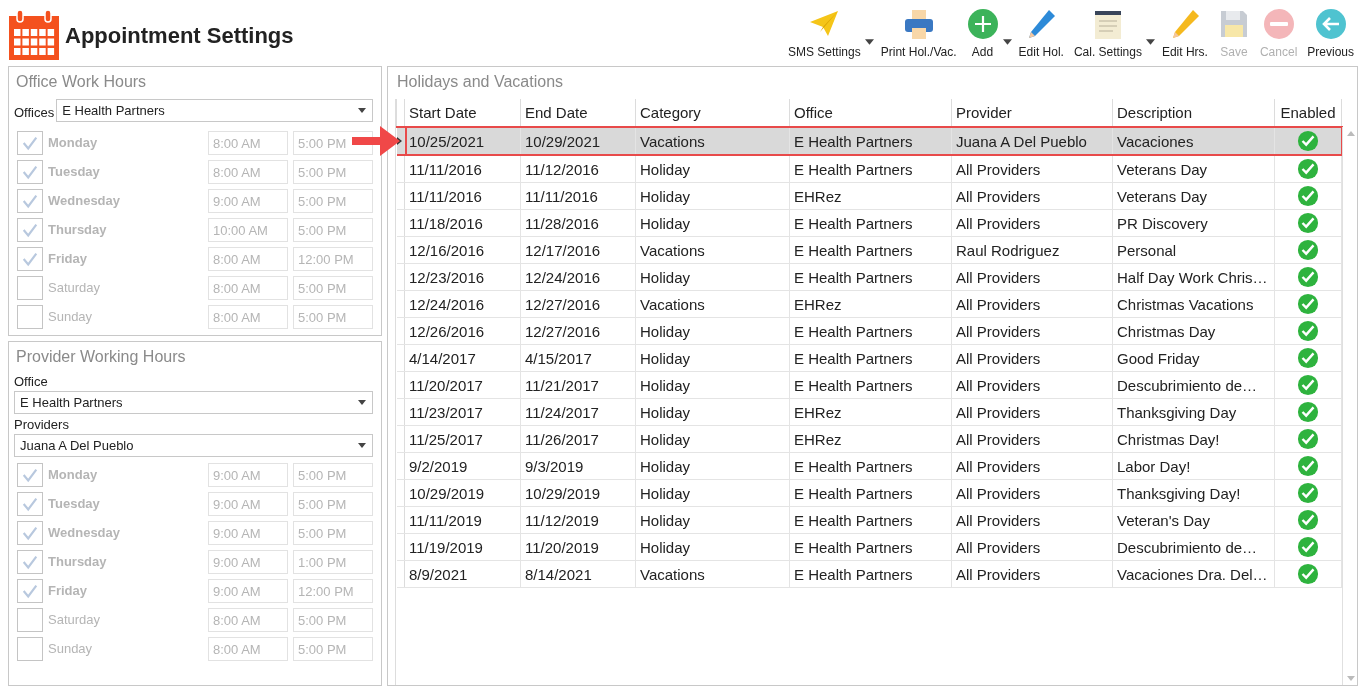 This screenshot has height=698, width=1363. I want to click on plus-icon, so click(982, 23).